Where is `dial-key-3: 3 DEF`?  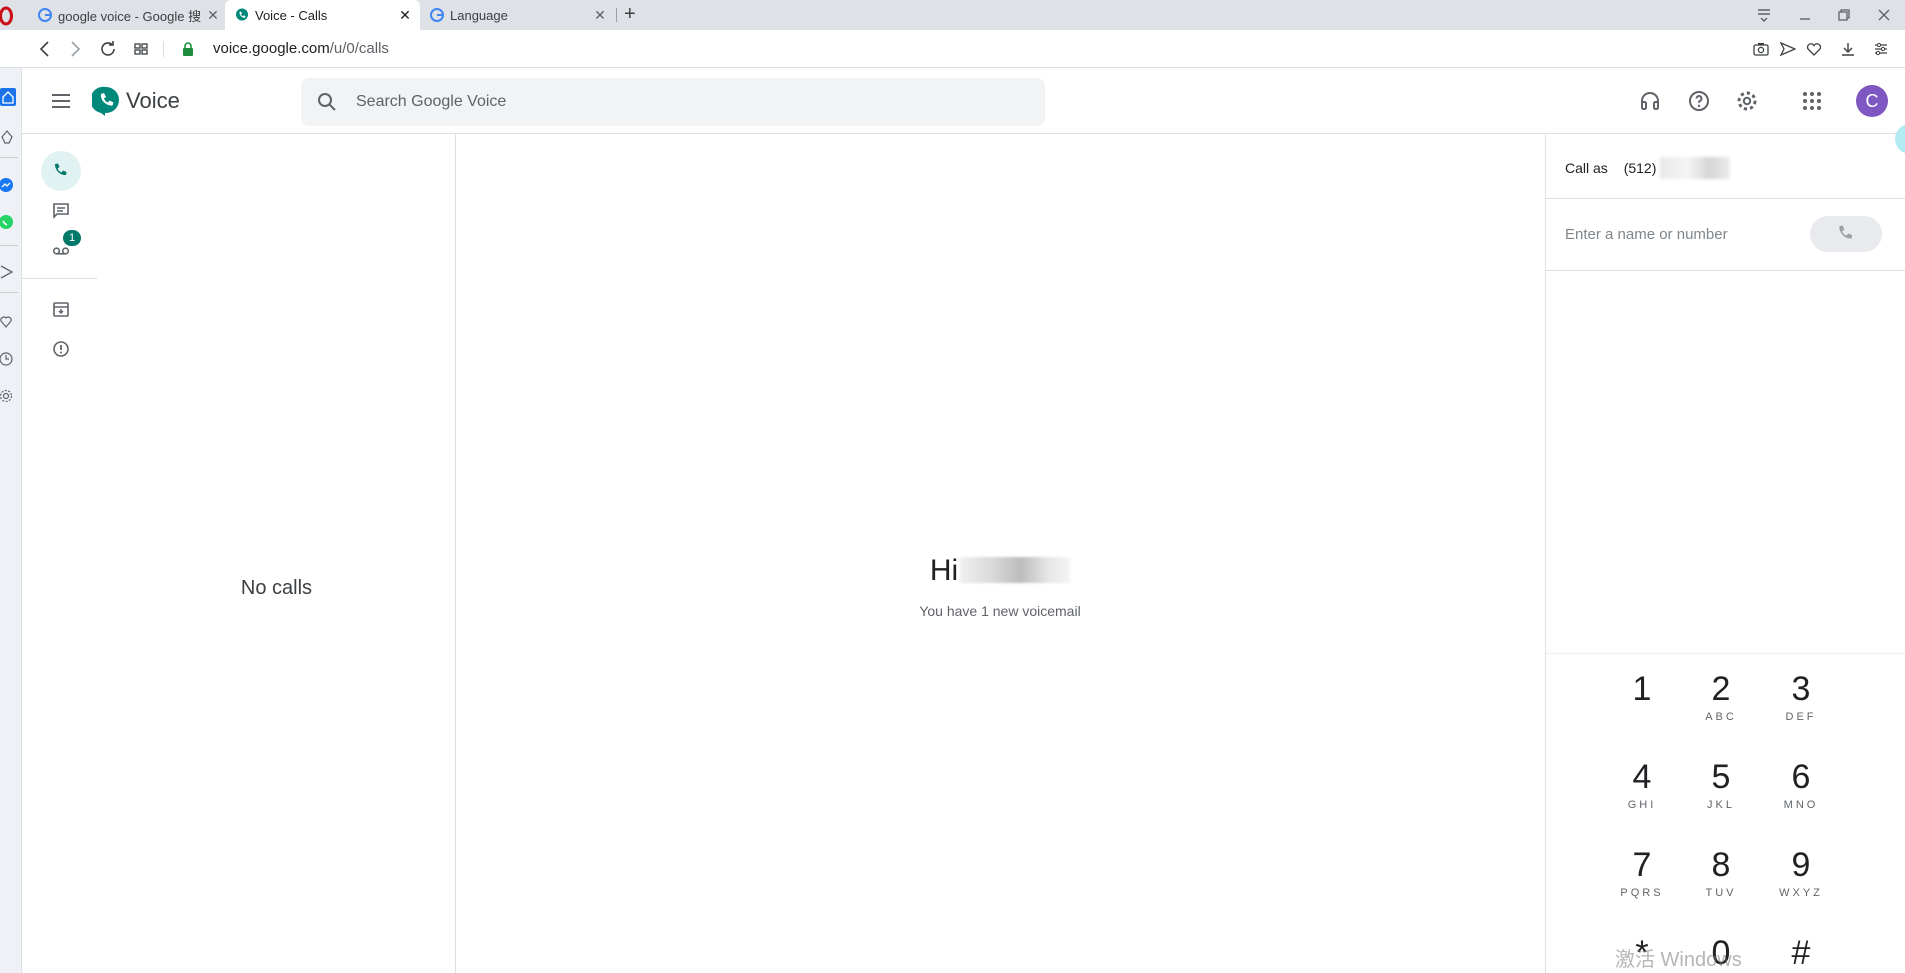
dial-key-3: 3 DEF is located at coordinates (1801, 695).